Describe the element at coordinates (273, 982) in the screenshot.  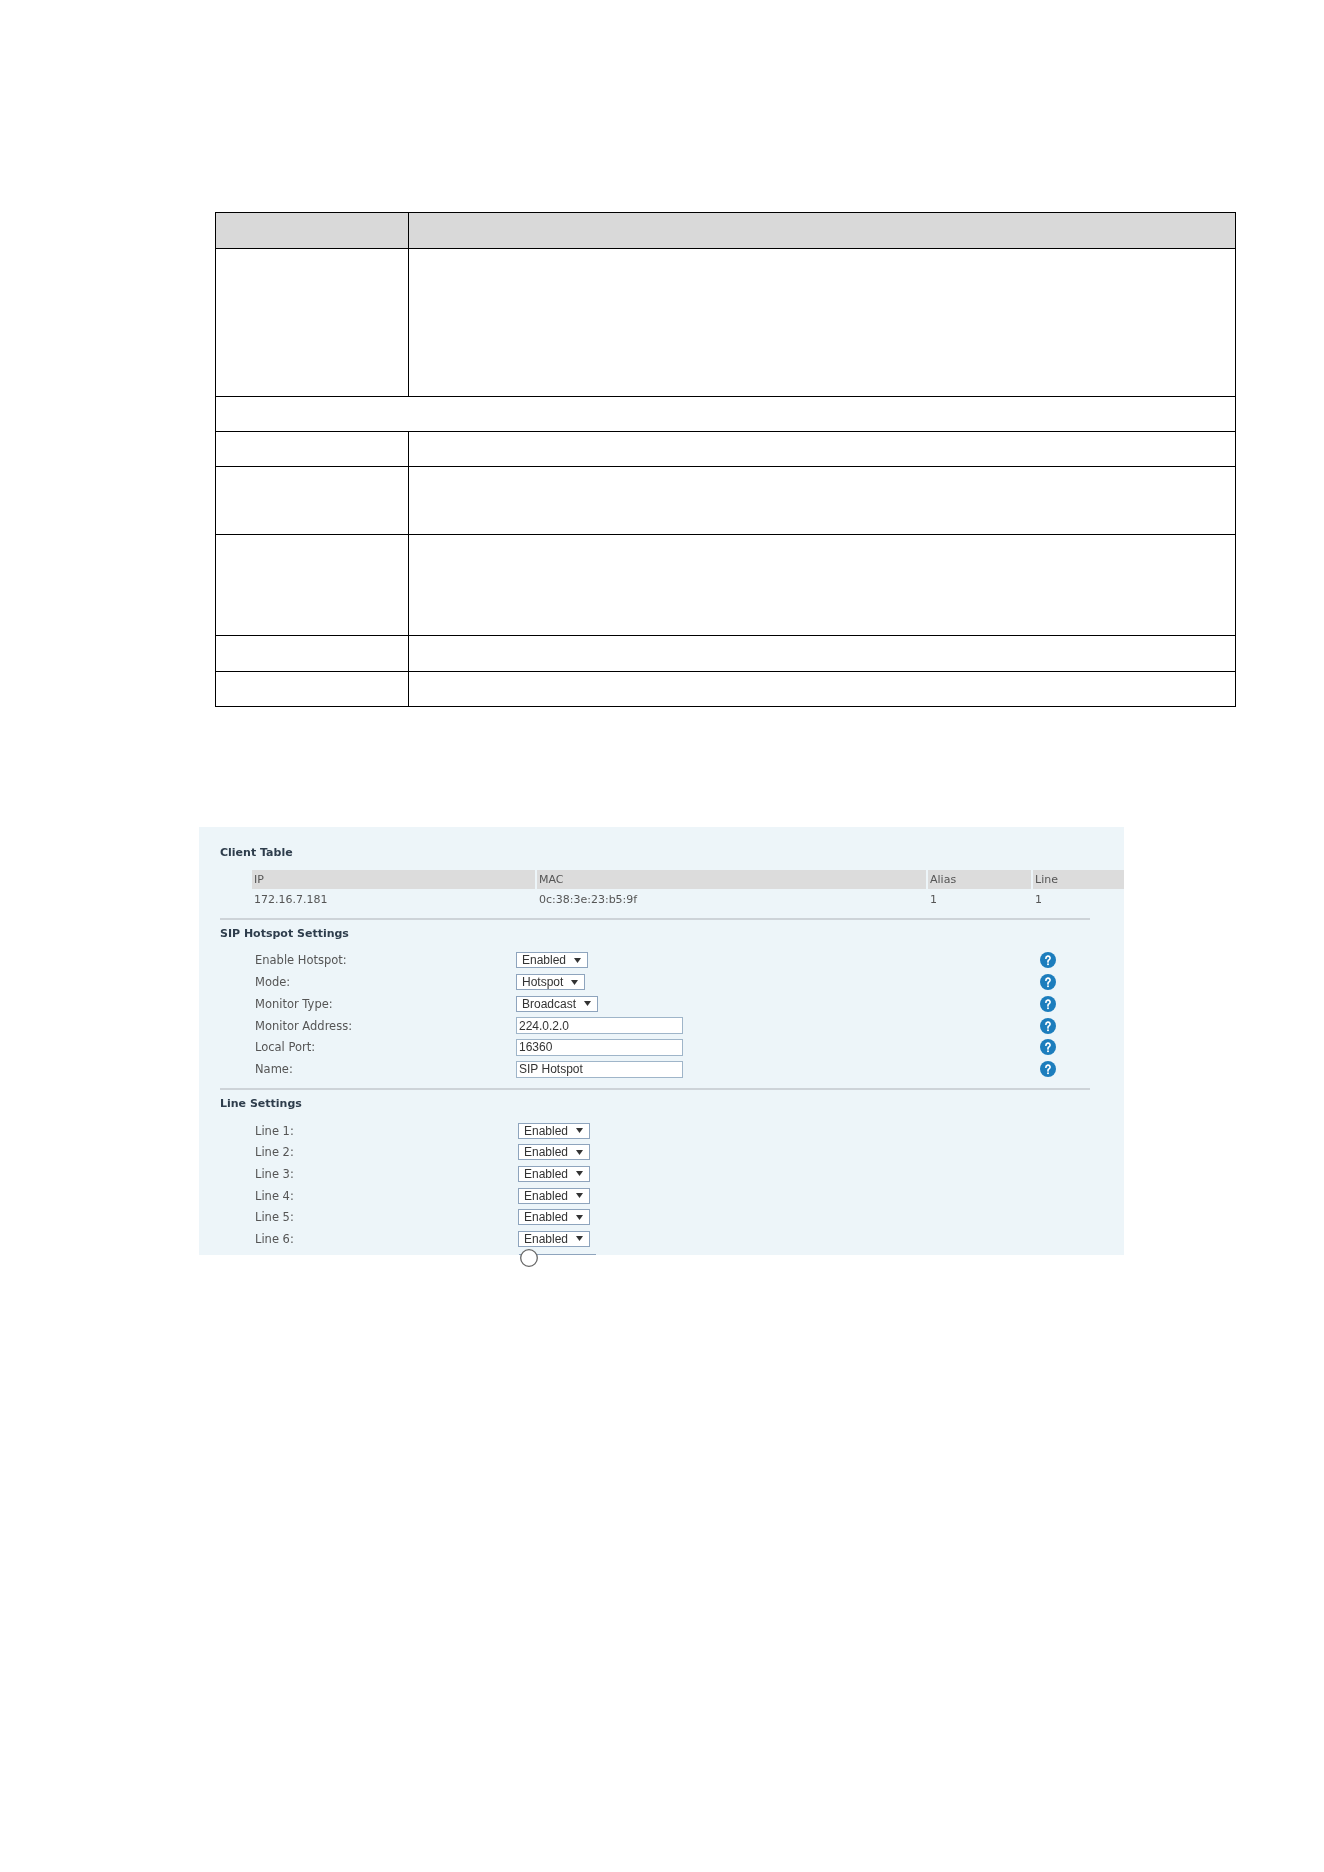
I see `field-label: Mode:` at that location.